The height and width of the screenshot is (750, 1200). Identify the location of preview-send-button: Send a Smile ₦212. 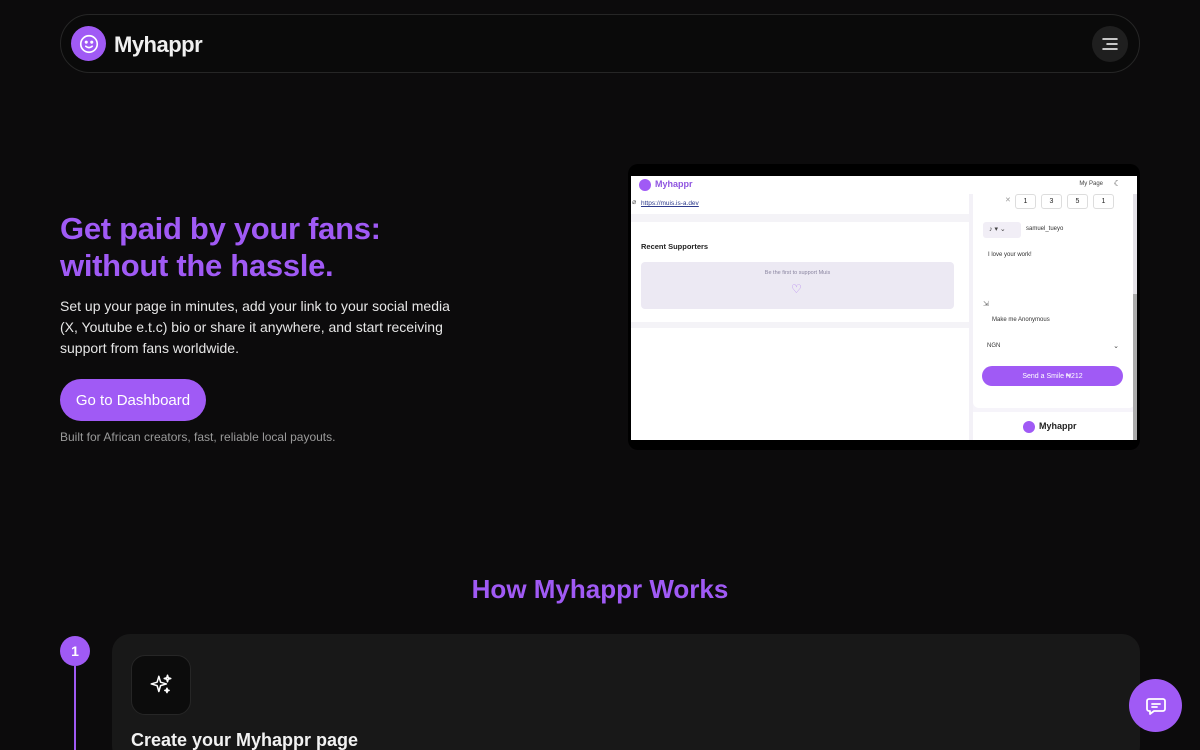
(1052, 376).